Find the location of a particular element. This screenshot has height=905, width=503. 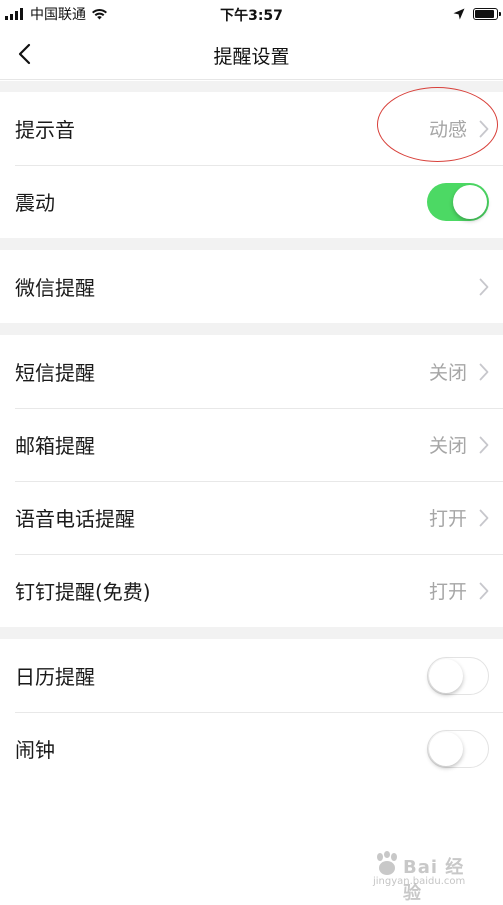

back-button is located at coordinates (24, 54).